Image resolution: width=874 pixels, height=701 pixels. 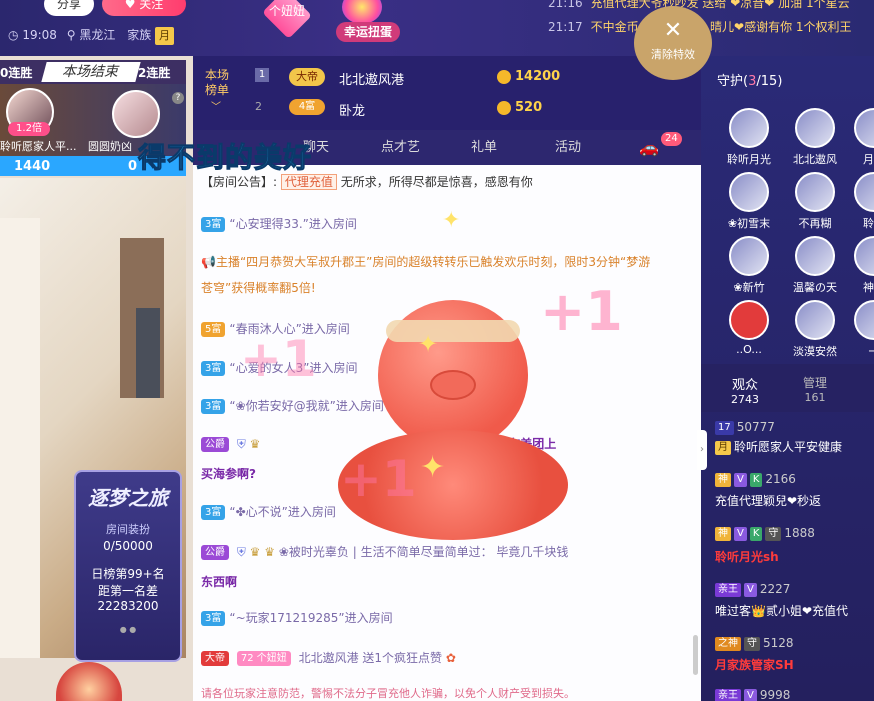 I want to click on guard-member: 淡漠安然, so click(x=815, y=329).